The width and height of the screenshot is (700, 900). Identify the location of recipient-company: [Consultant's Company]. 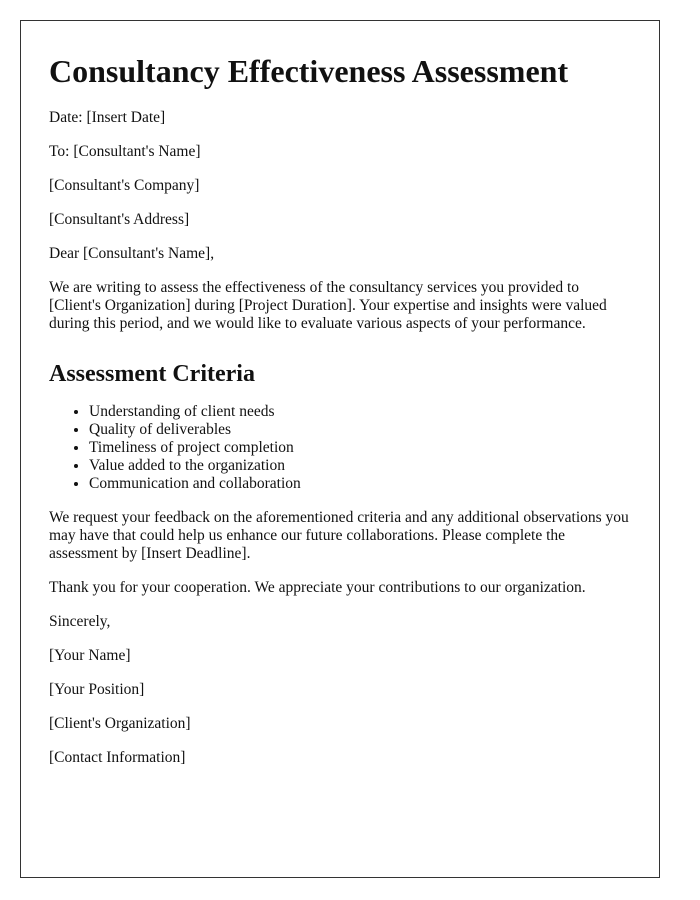
(124, 185).